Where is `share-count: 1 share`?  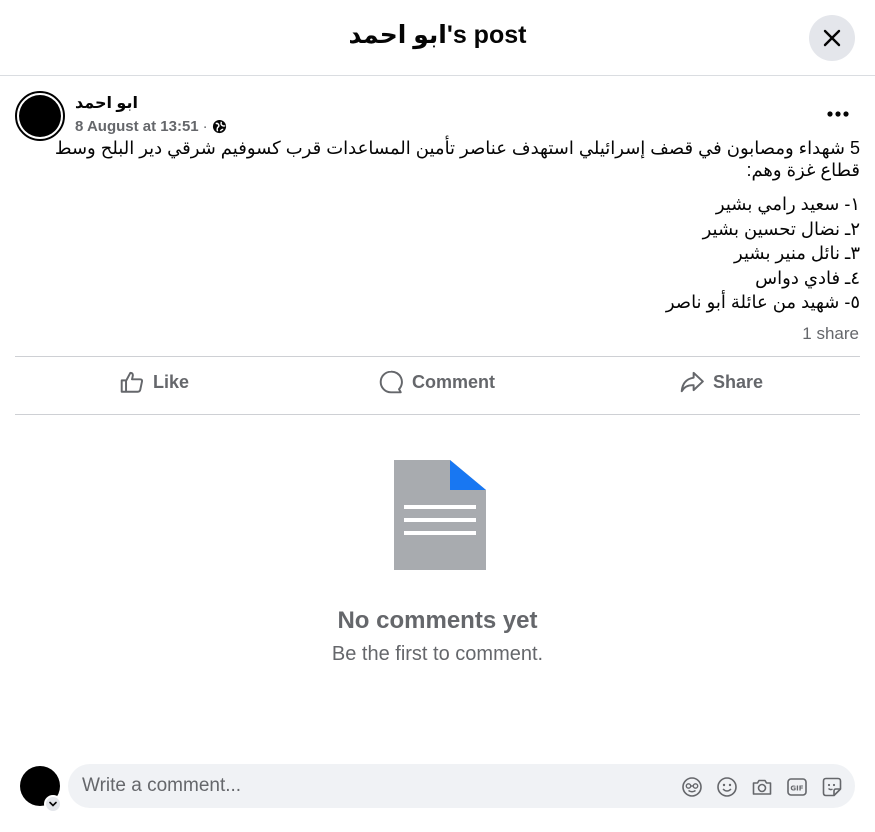 share-count: 1 share is located at coordinates (830, 334).